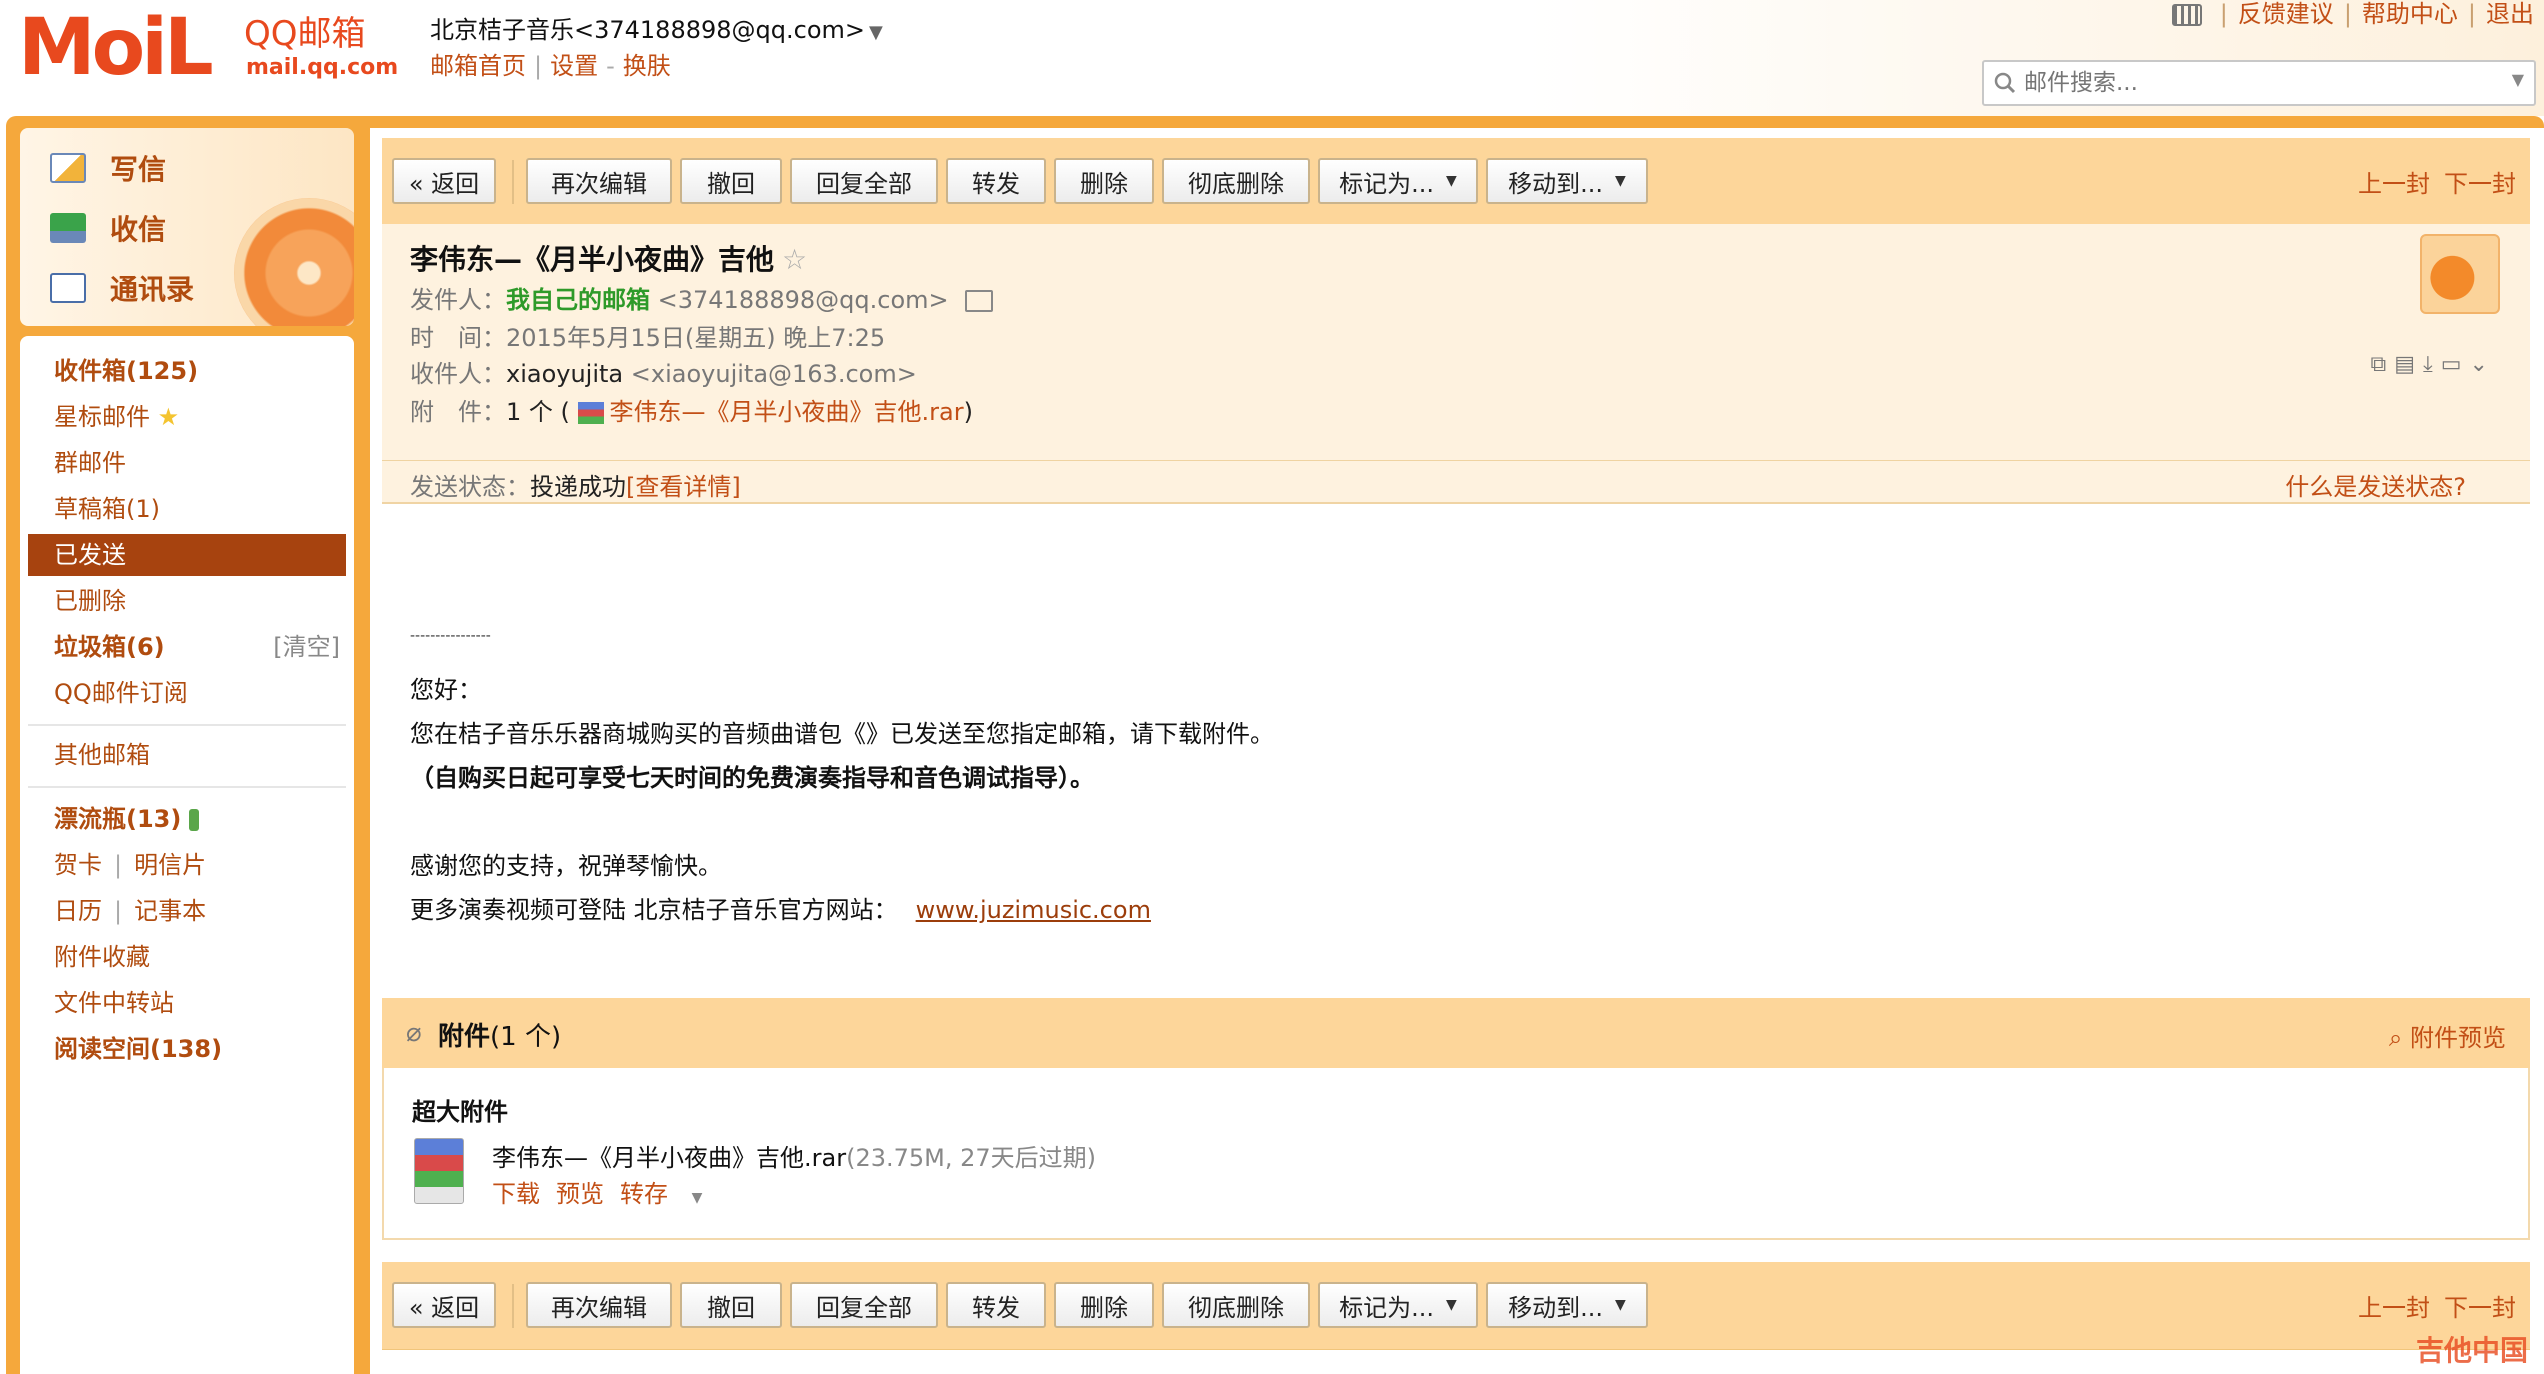 The width and height of the screenshot is (2544, 1374). Describe the element at coordinates (578, 487) in the screenshot. I see `send-status-value: 投递成功` at that location.